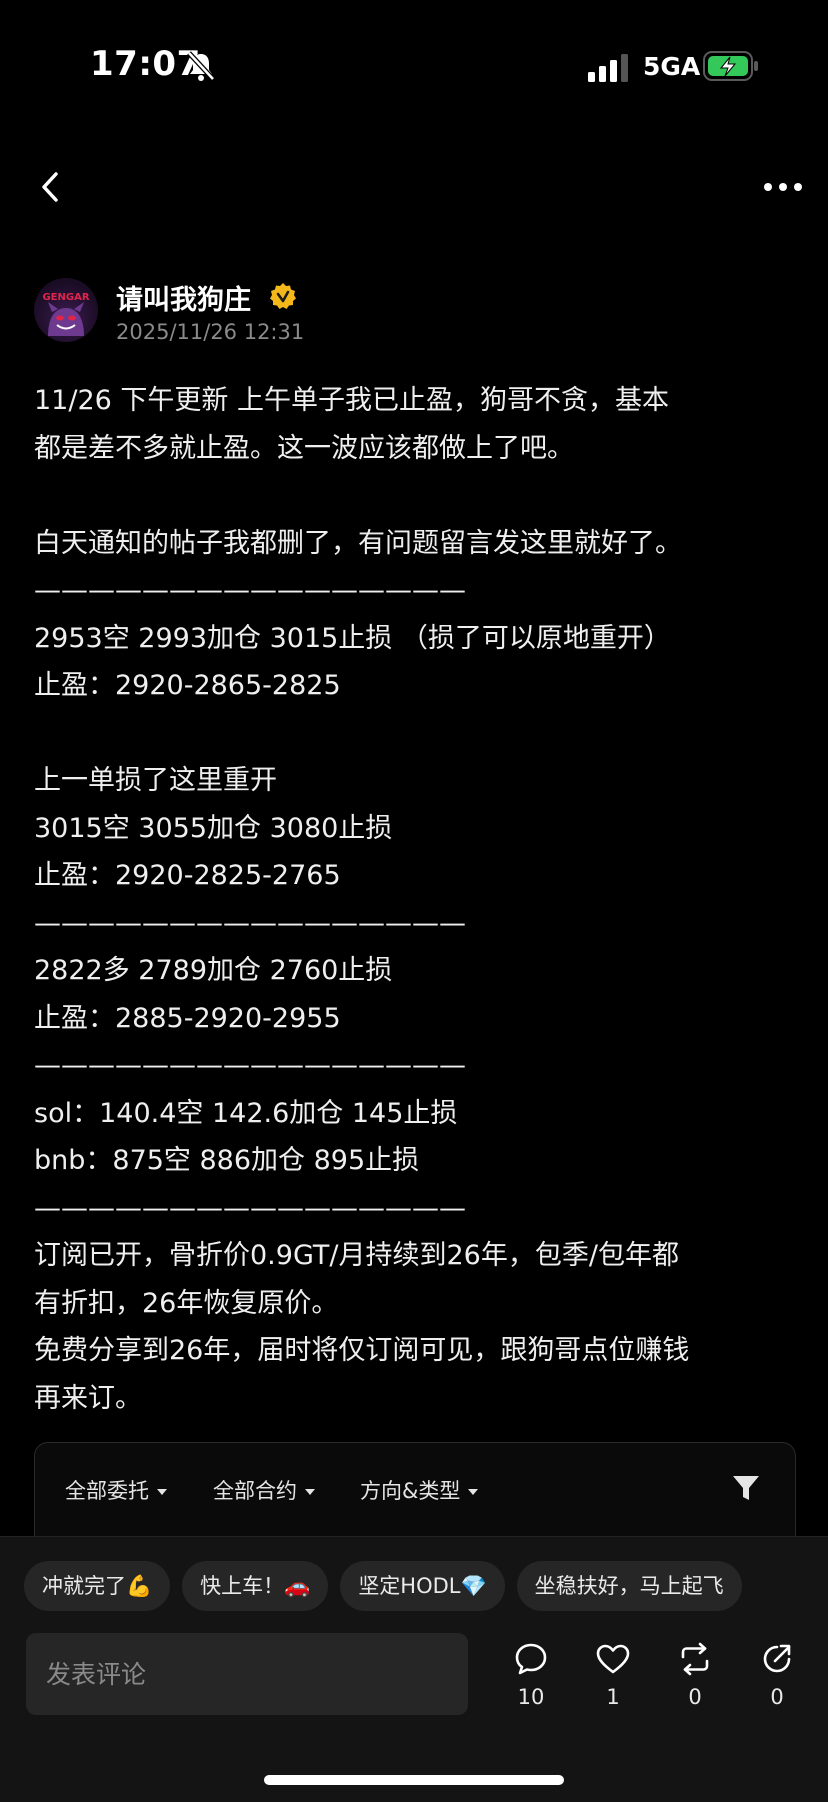 The image size is (828, 1802). What do you see at coordinates (672, 66) in the screenshot?
I see `network-label: 5GA` at bounding box center [672, 66].